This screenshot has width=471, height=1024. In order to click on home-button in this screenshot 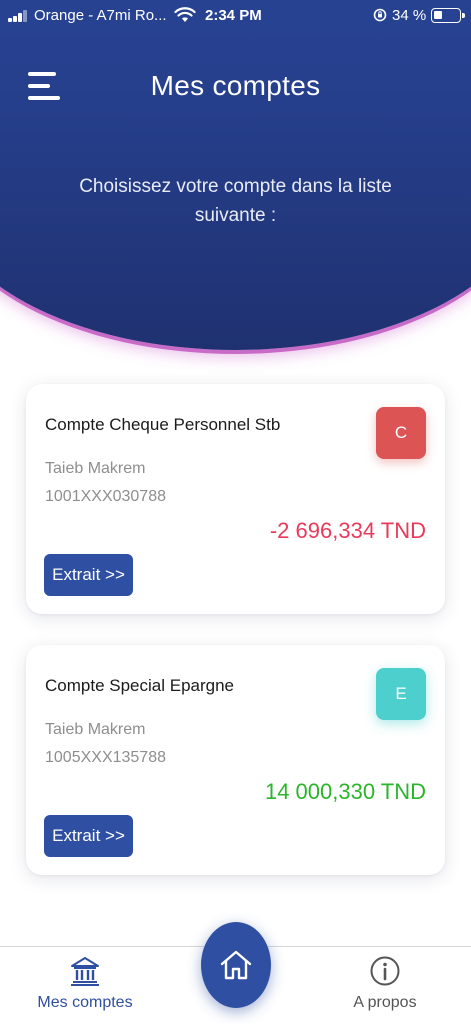, I will do `click(236, 965)`.